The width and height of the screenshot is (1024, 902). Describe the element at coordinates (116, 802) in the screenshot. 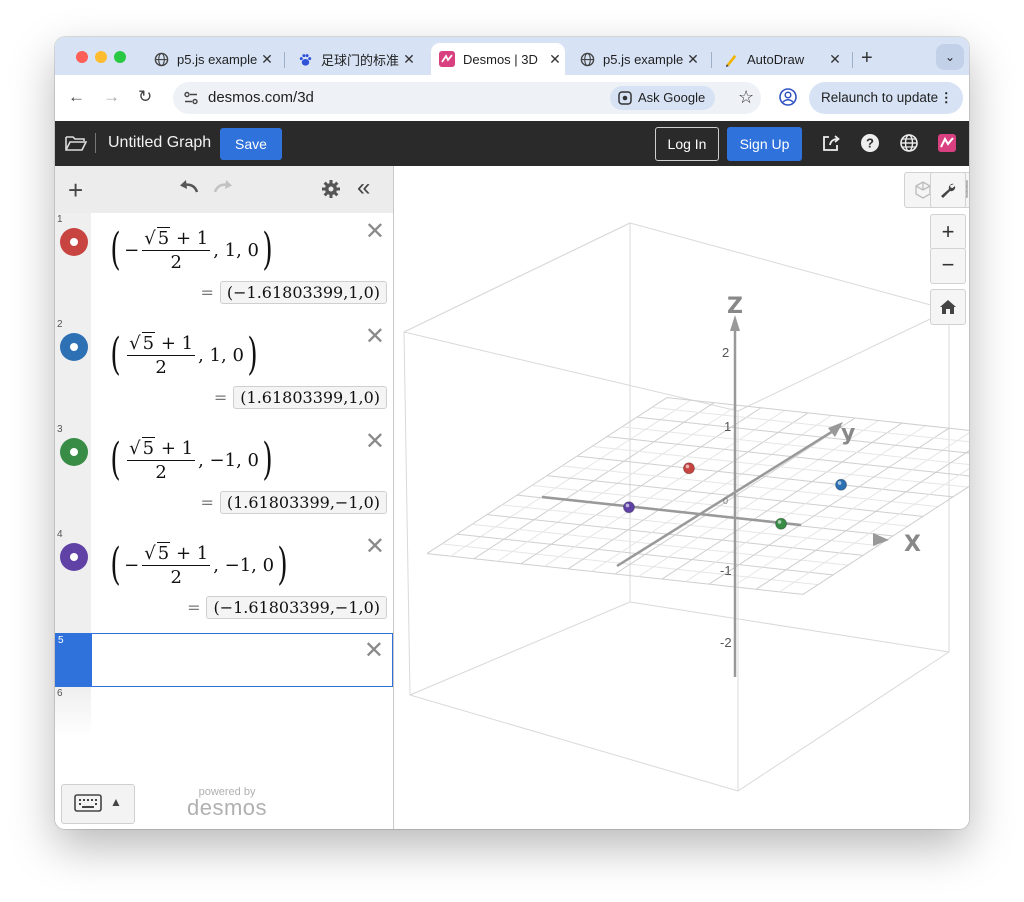

I see `caret-up-icon: ▲` at that location.